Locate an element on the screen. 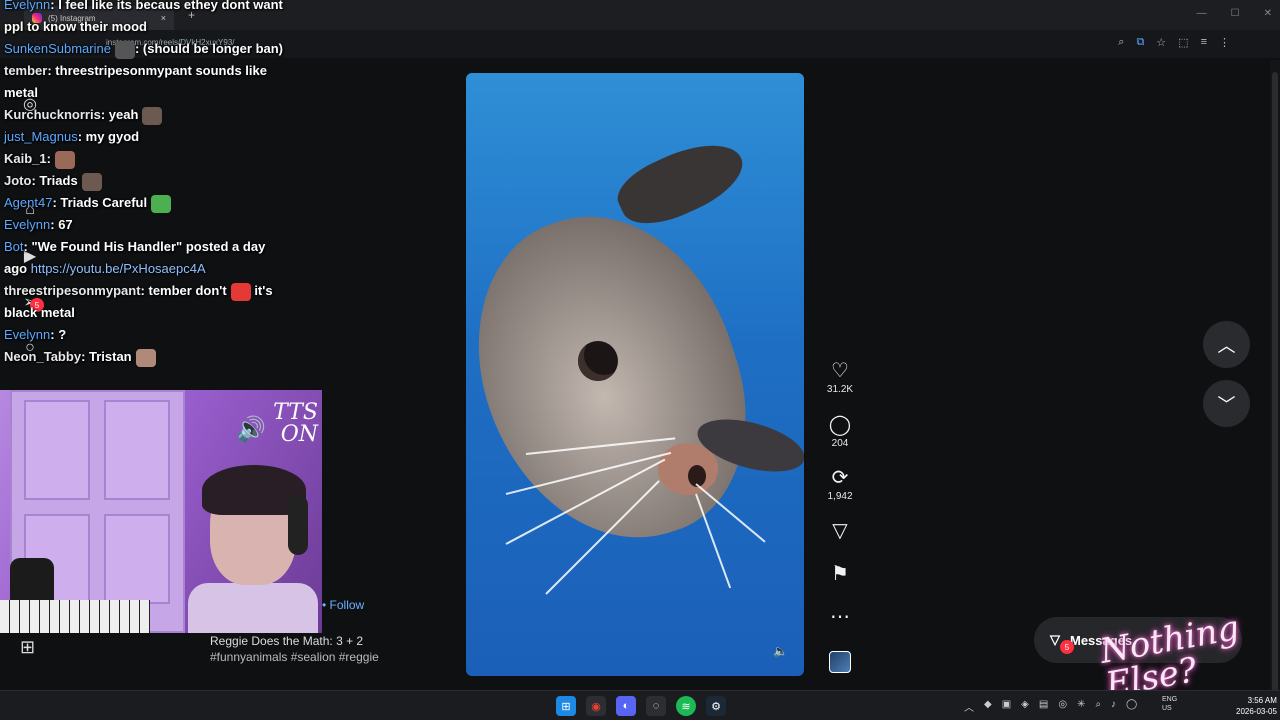 The width and height of the screenshot is (1280, 720). like-action: ♡ 31.2K is located at coordinates (840, 377).